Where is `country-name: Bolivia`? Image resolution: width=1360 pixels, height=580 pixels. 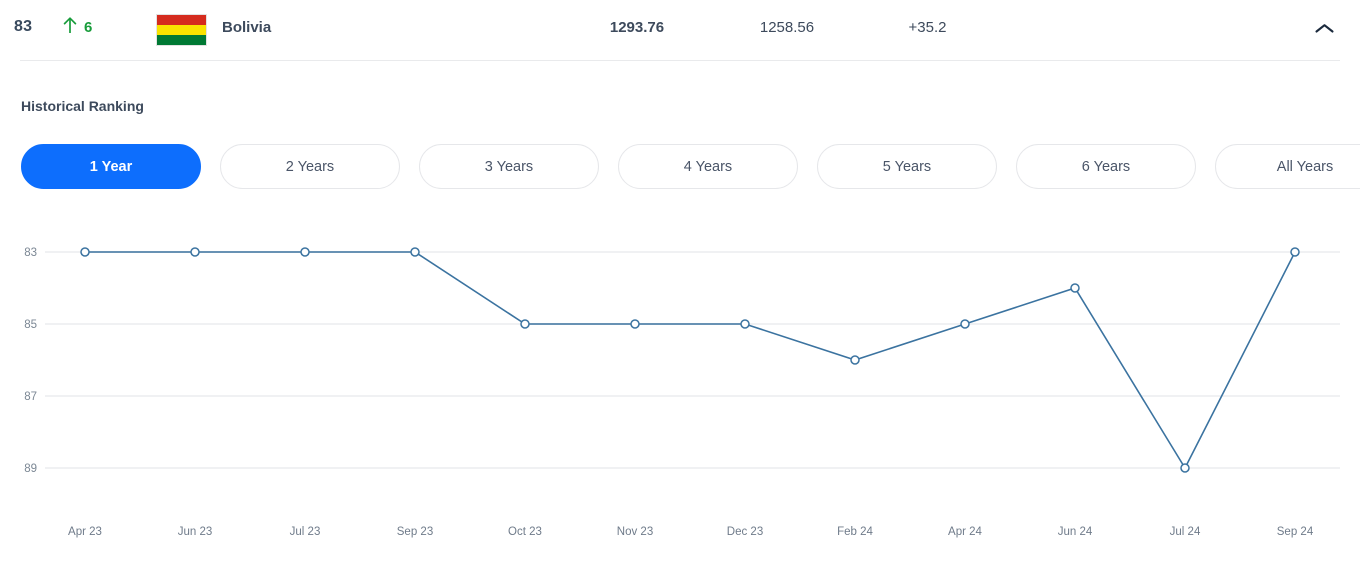
country-name: Bolivia is located at coordinates (247, 27).